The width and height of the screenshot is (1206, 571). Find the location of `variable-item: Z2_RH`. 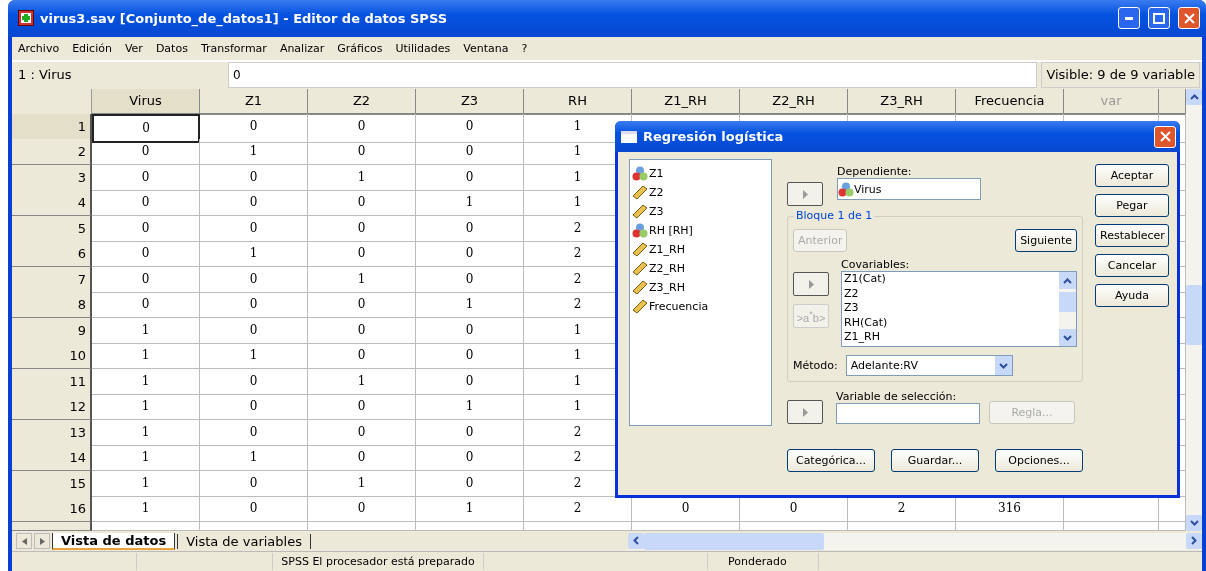

variable-item: Z2_RH is located at coordinates (700, 268).